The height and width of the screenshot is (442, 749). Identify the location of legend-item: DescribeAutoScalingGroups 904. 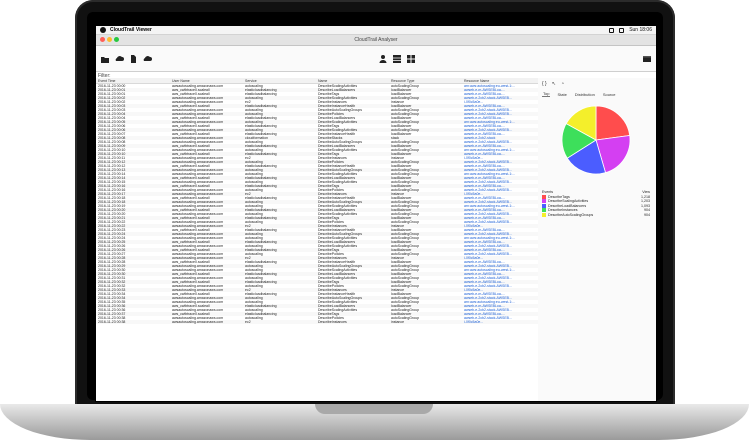
(596, 215).